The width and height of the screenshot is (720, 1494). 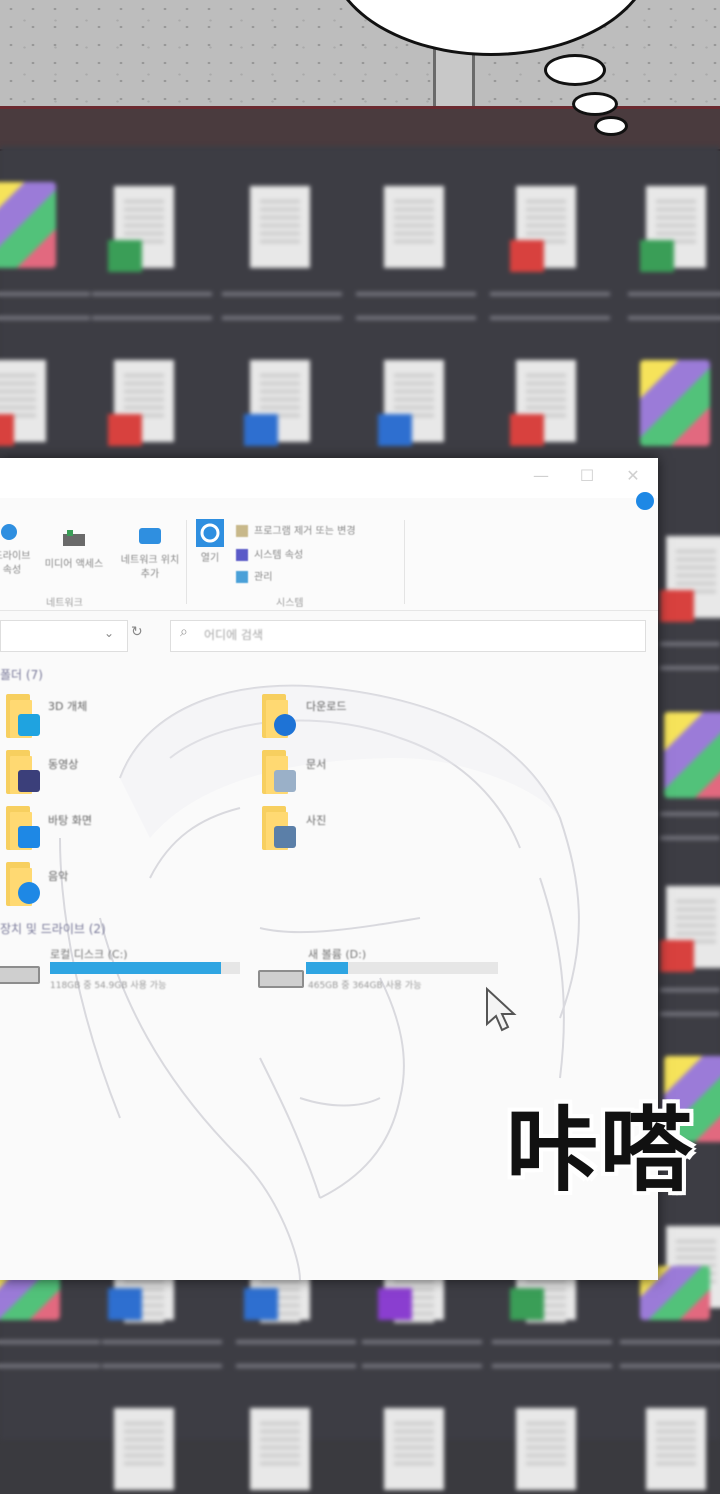 What do you see at coordinates (67, 706) in the screenshot?
I see `folder-name: 3D 개체` at bounding box center [67, 706].